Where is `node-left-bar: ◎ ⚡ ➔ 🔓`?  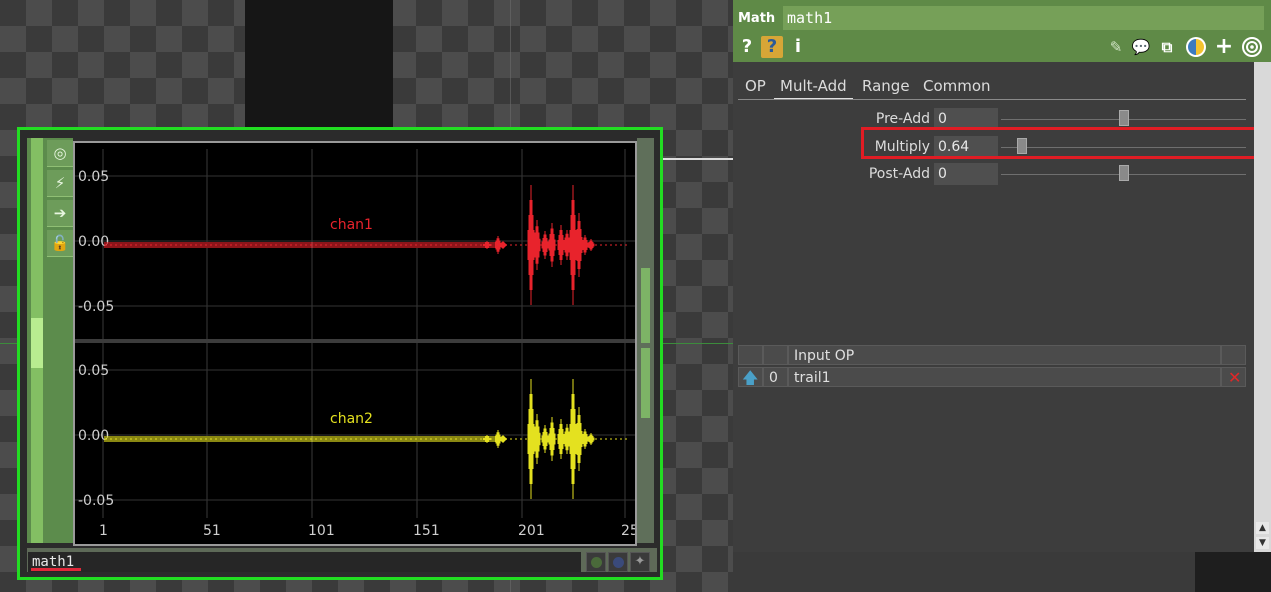 node-left-bar: ◎ ⚡ ➔ 🔓 is located at coordinates (50, 340).